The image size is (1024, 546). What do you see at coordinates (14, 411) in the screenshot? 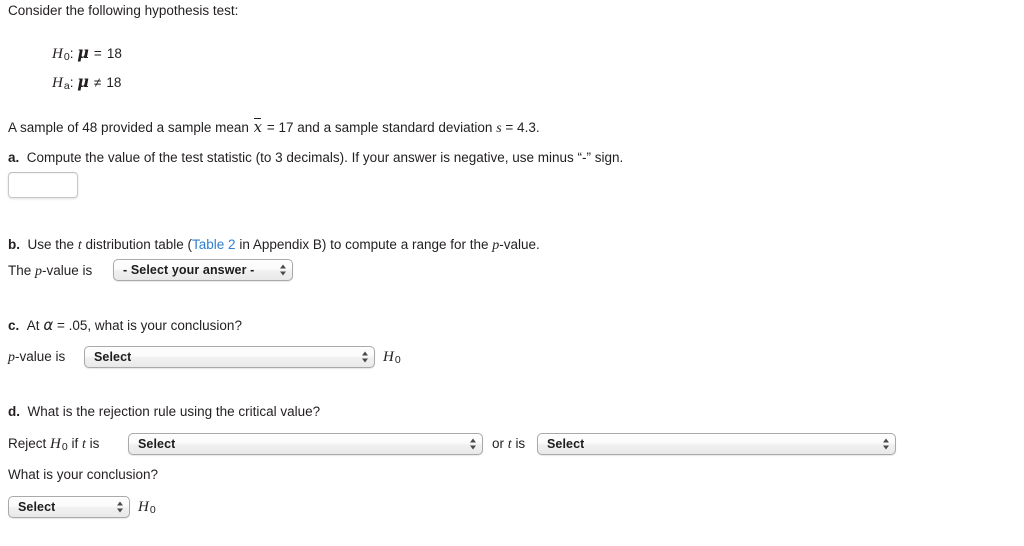
I see `part-d-label: d.` at bounding box center [14, 411].